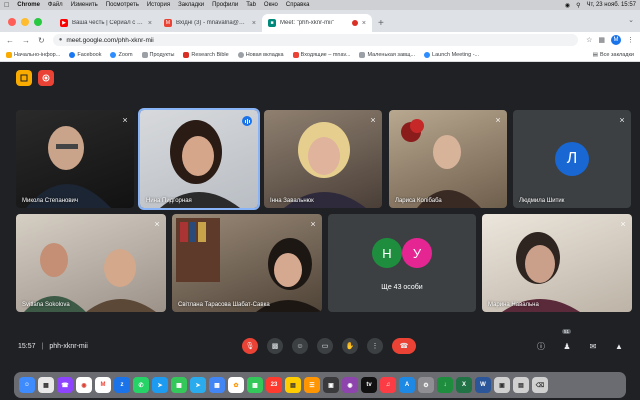 The image size is (640, 400). Describe the element at coordinates (158, 5) in the screenshot. I see `menu-history: История` at that location.